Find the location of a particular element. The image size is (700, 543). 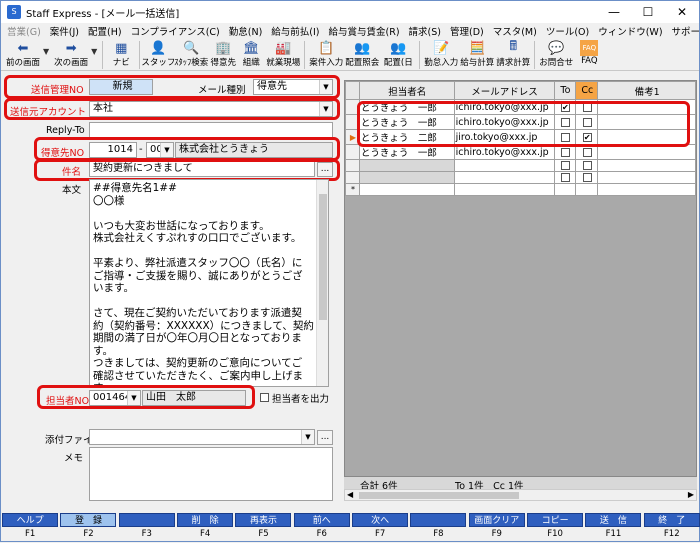

toolbar-button: ⬅ 前の画面 is located at coordinates (23, 55).